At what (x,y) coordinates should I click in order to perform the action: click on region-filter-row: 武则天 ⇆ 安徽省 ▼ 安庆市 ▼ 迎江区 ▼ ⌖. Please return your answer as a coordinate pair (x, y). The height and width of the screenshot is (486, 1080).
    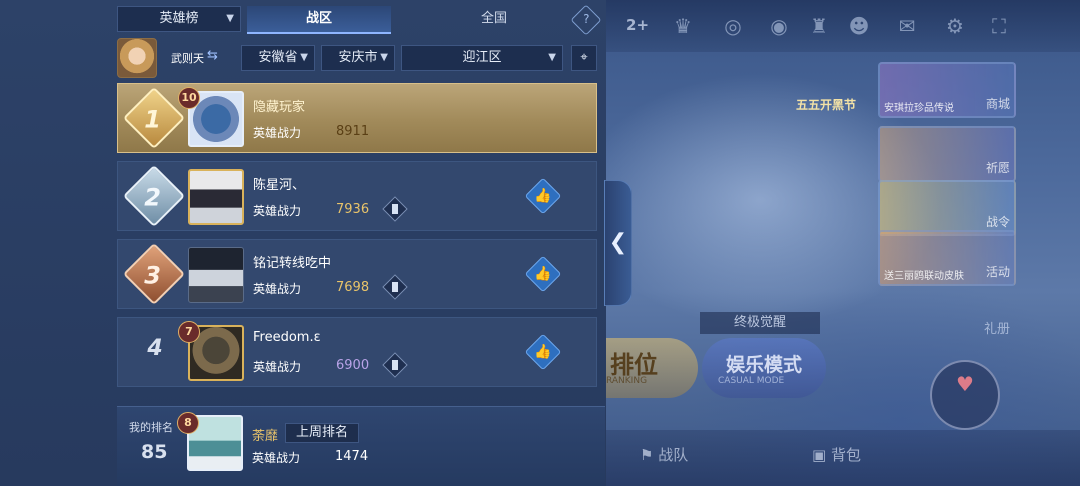
    Looking at the image, I should click on (361, 58).